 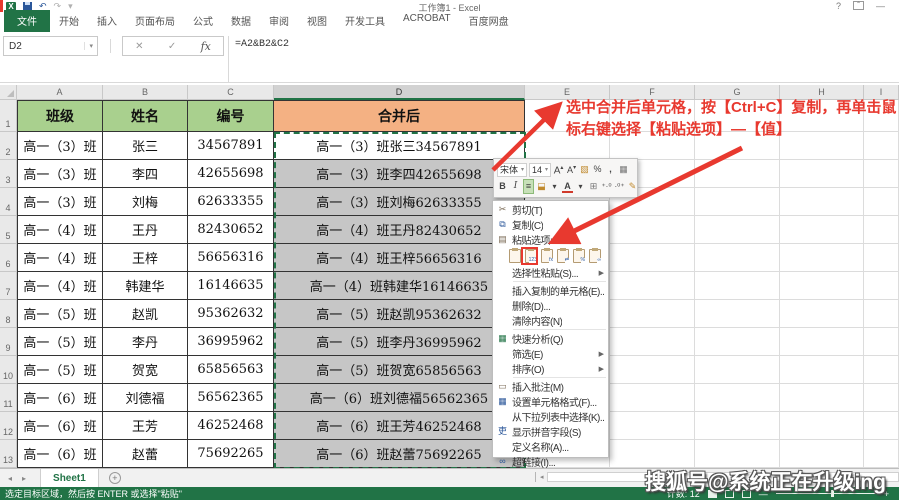 What do you see at coordinates (10, 478) in the screenshot?
I see `sheet-nav-left-icon: ◂` at bounding box center [10, 478].